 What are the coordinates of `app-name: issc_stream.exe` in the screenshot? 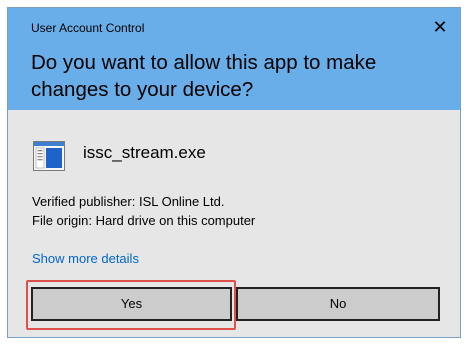 It's located at (144, 152).